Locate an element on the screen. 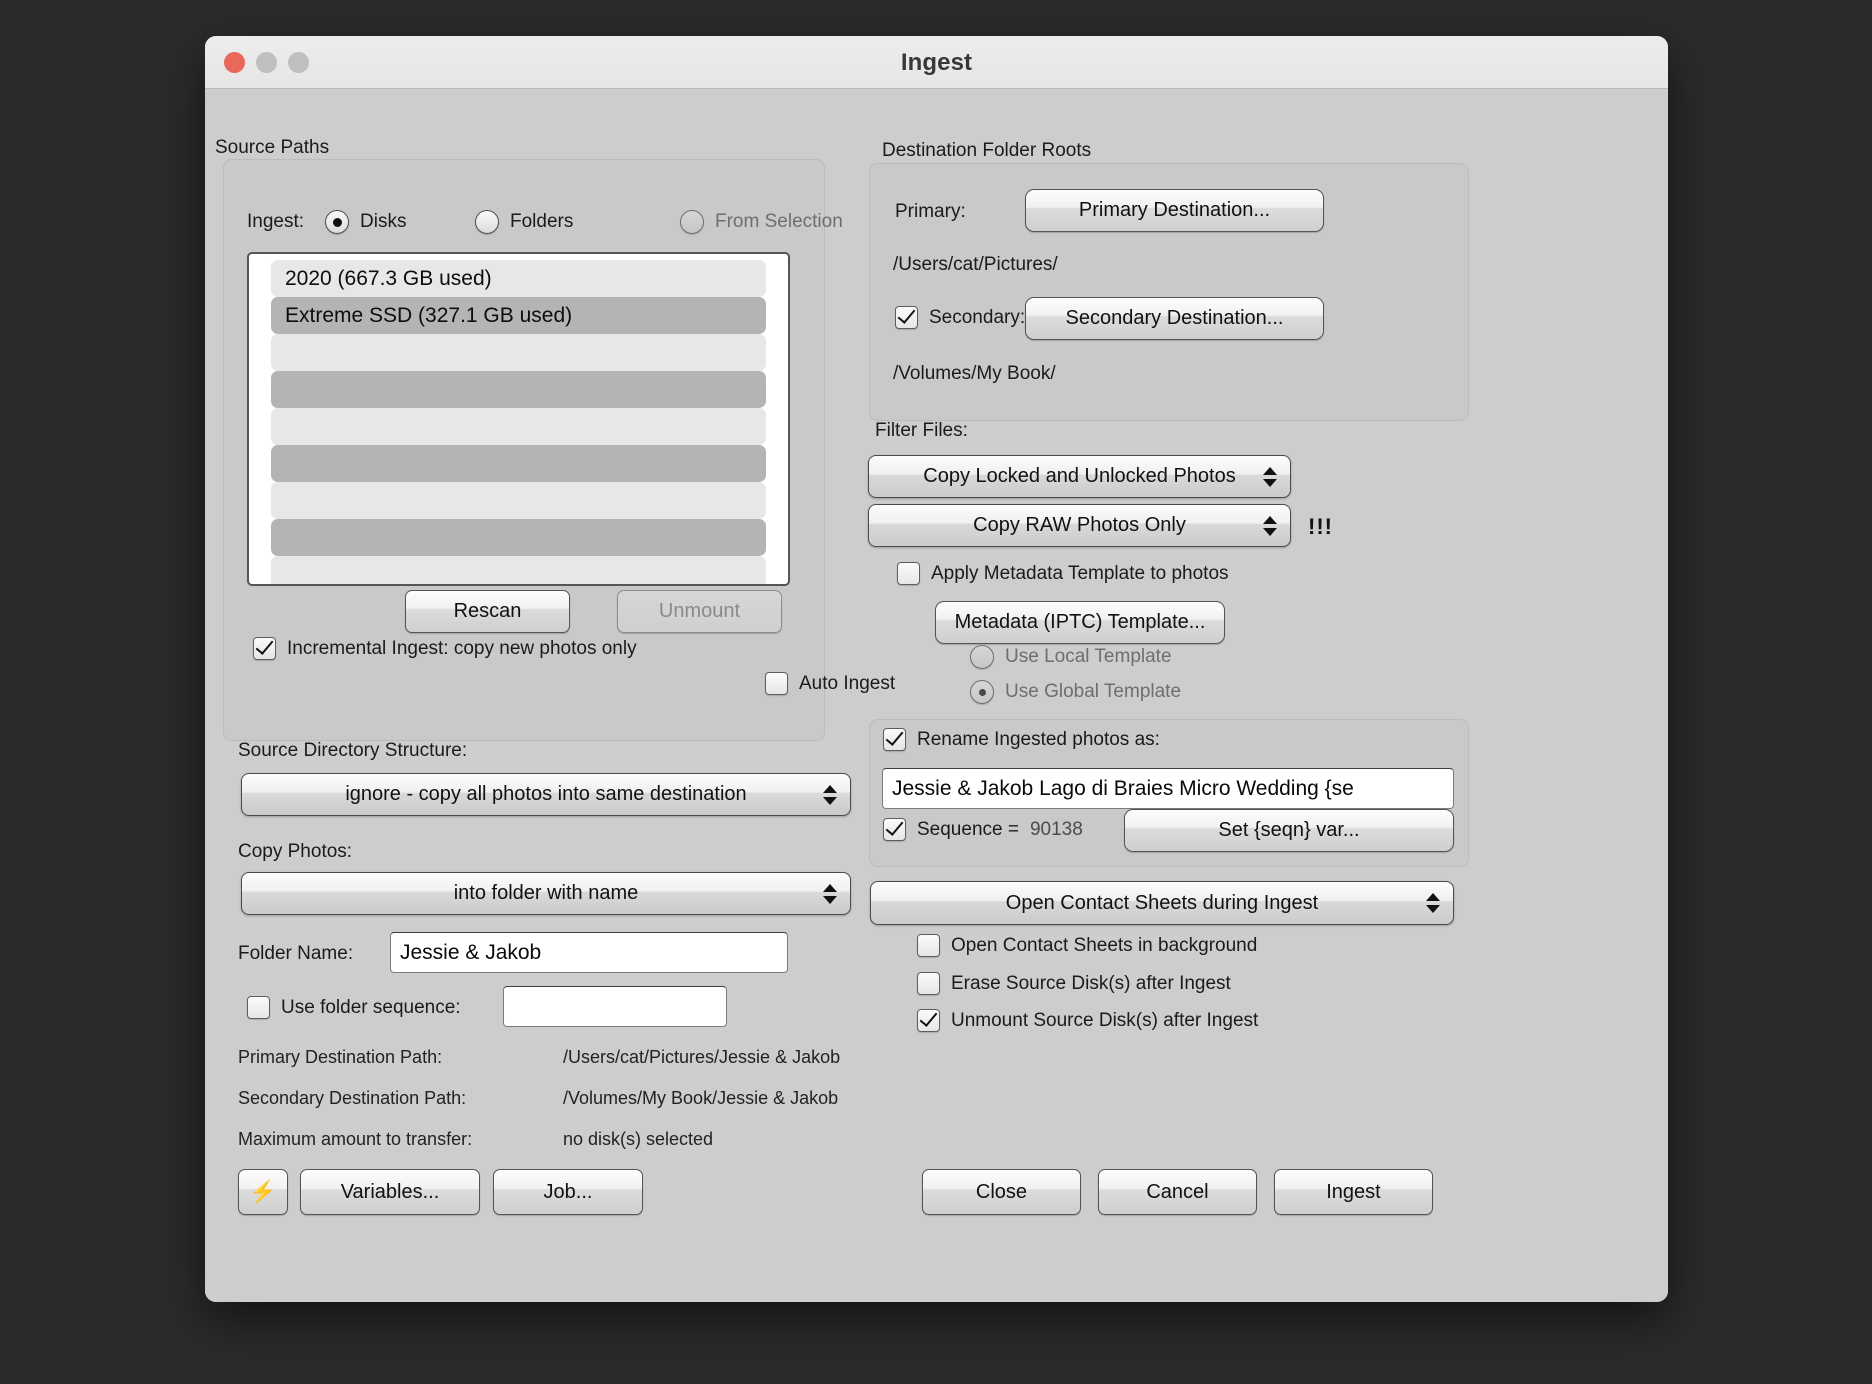 The image size is (1872, 1384). lock-filter-value: Copy Locked and Unlocked Photos is located at coordinates (1079, 476).